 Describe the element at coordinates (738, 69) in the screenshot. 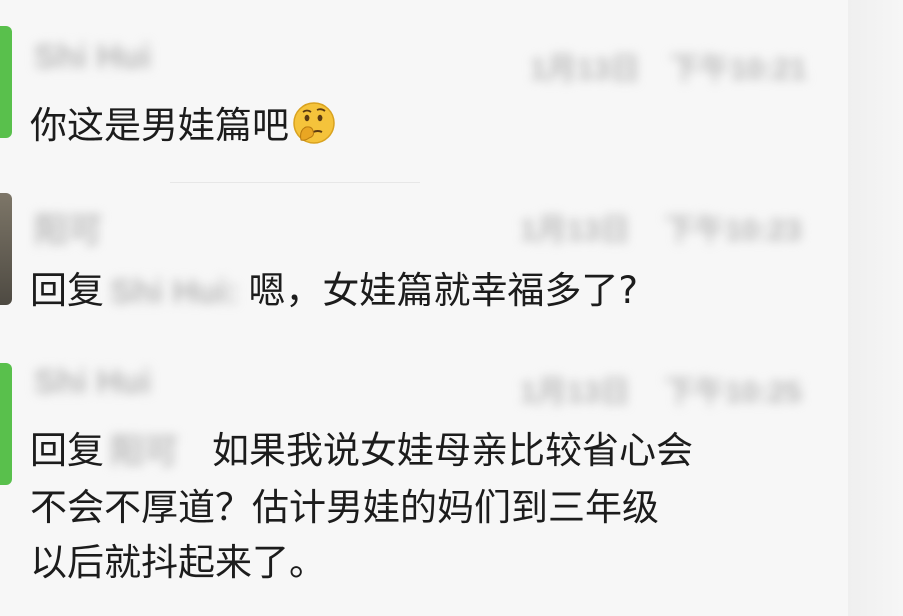

I see `timestamp-time: 下午10:21` at that location.